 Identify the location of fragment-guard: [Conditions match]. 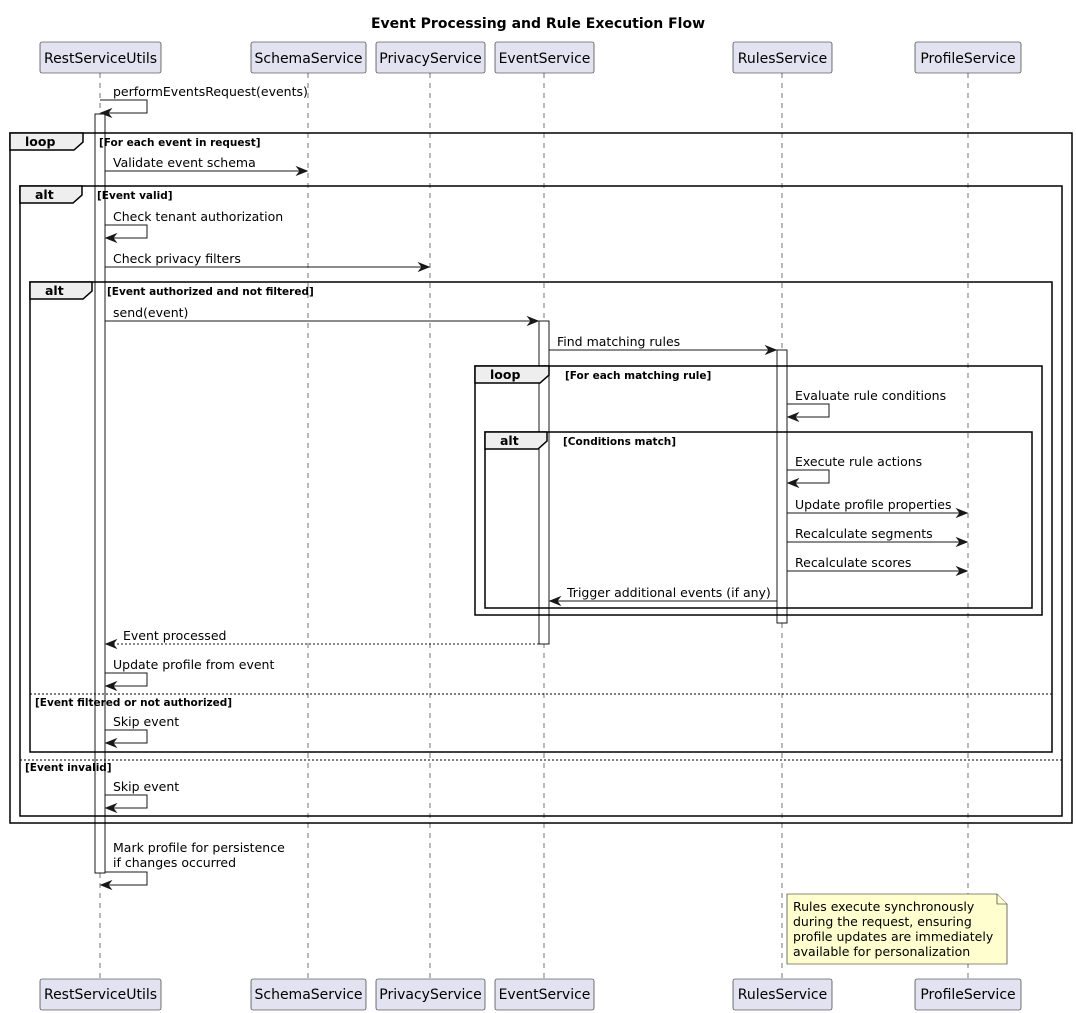
(619, 442).